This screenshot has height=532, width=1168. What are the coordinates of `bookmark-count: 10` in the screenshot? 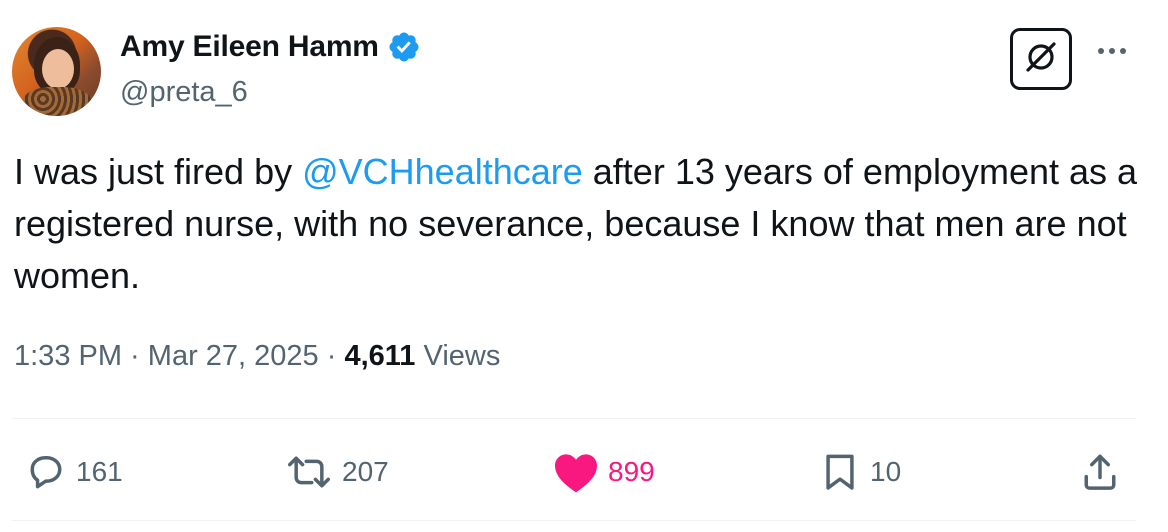 It's located at (886, 471).